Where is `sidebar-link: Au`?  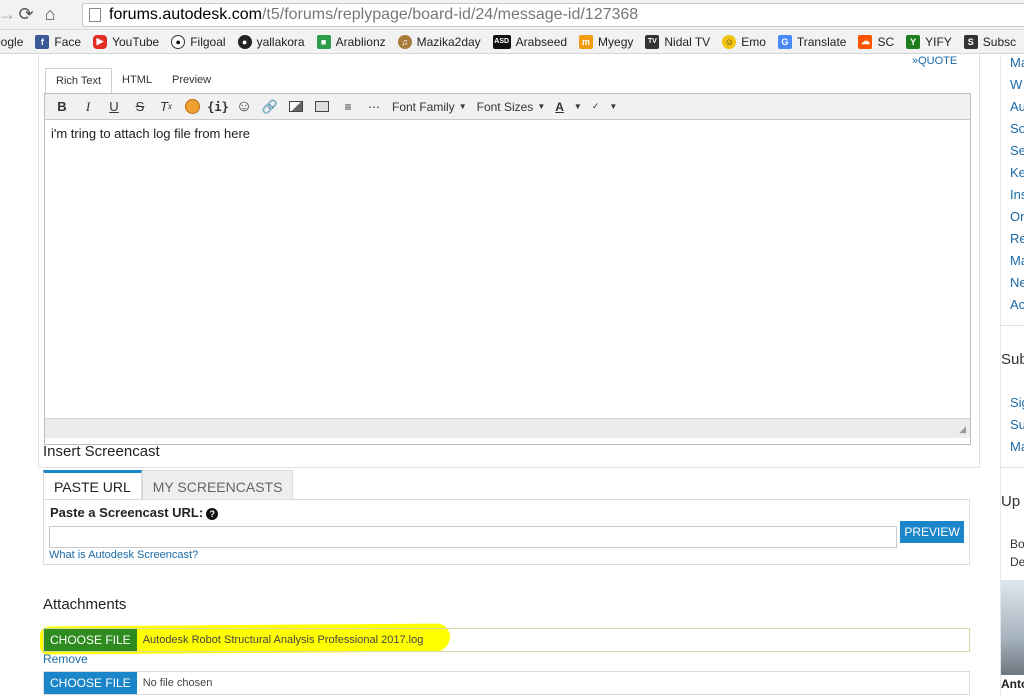 sidebar-link: Au is located at coordinates (1017, 106).